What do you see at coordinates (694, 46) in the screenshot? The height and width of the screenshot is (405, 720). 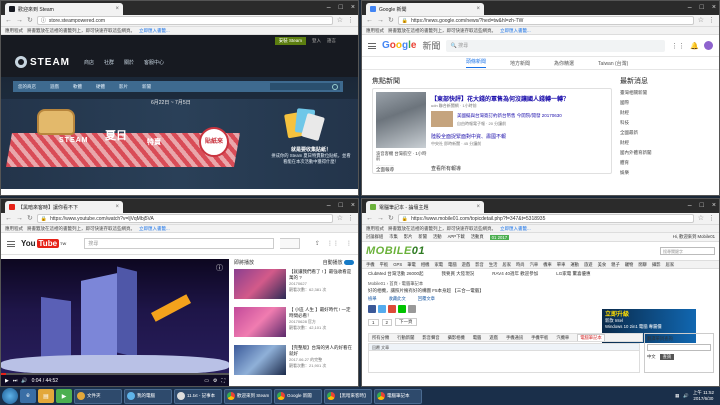 I see `notifications-icon: 🔔` at bounding box center [694, 46].